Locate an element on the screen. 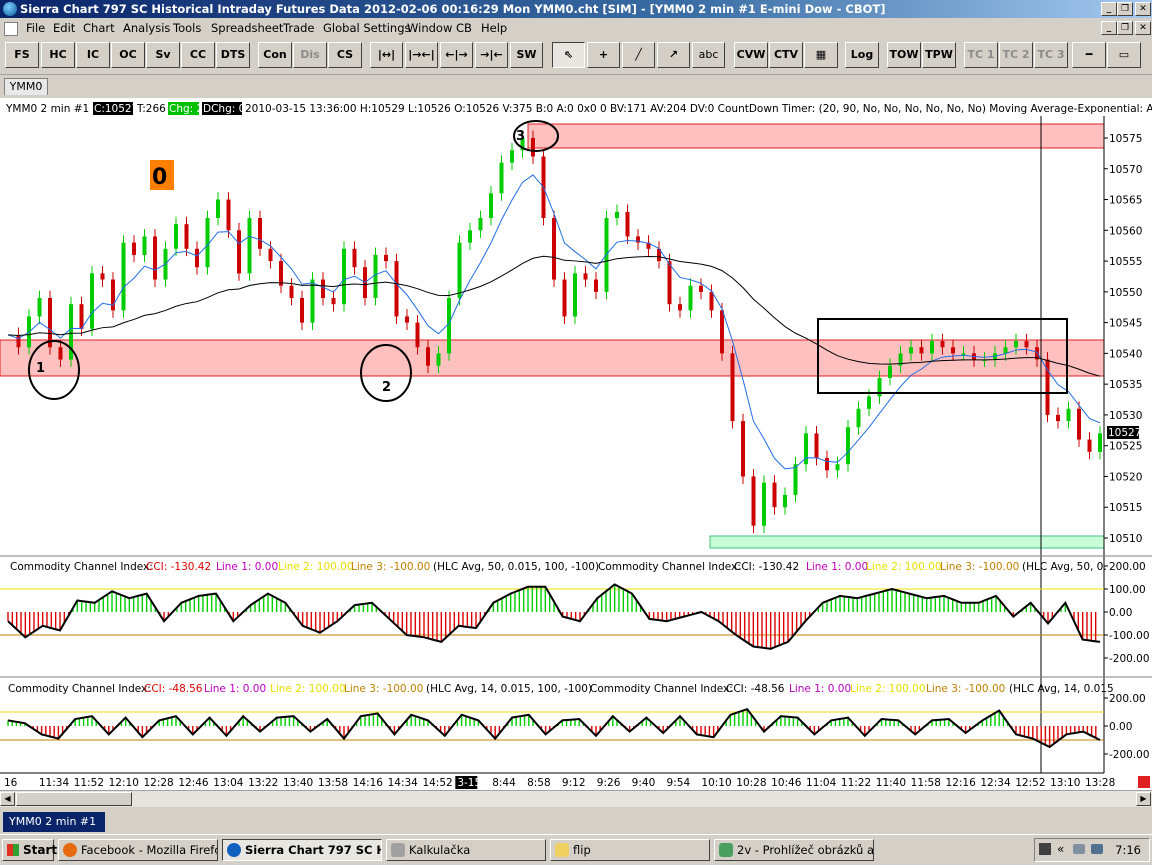  tc1-button: TC 1 is located at coordinates (981, 55).